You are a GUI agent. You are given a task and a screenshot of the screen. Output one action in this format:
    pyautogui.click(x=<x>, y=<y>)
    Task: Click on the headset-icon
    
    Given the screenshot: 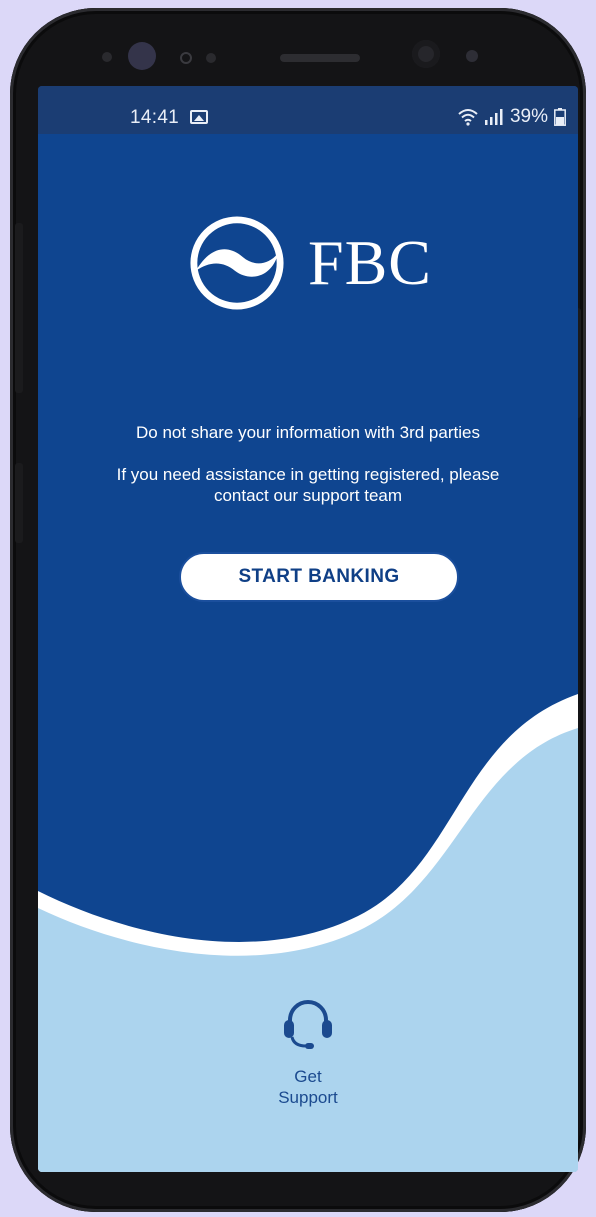 What is the action you would take?
    pyautogui.click(x=308, y=1024)
    